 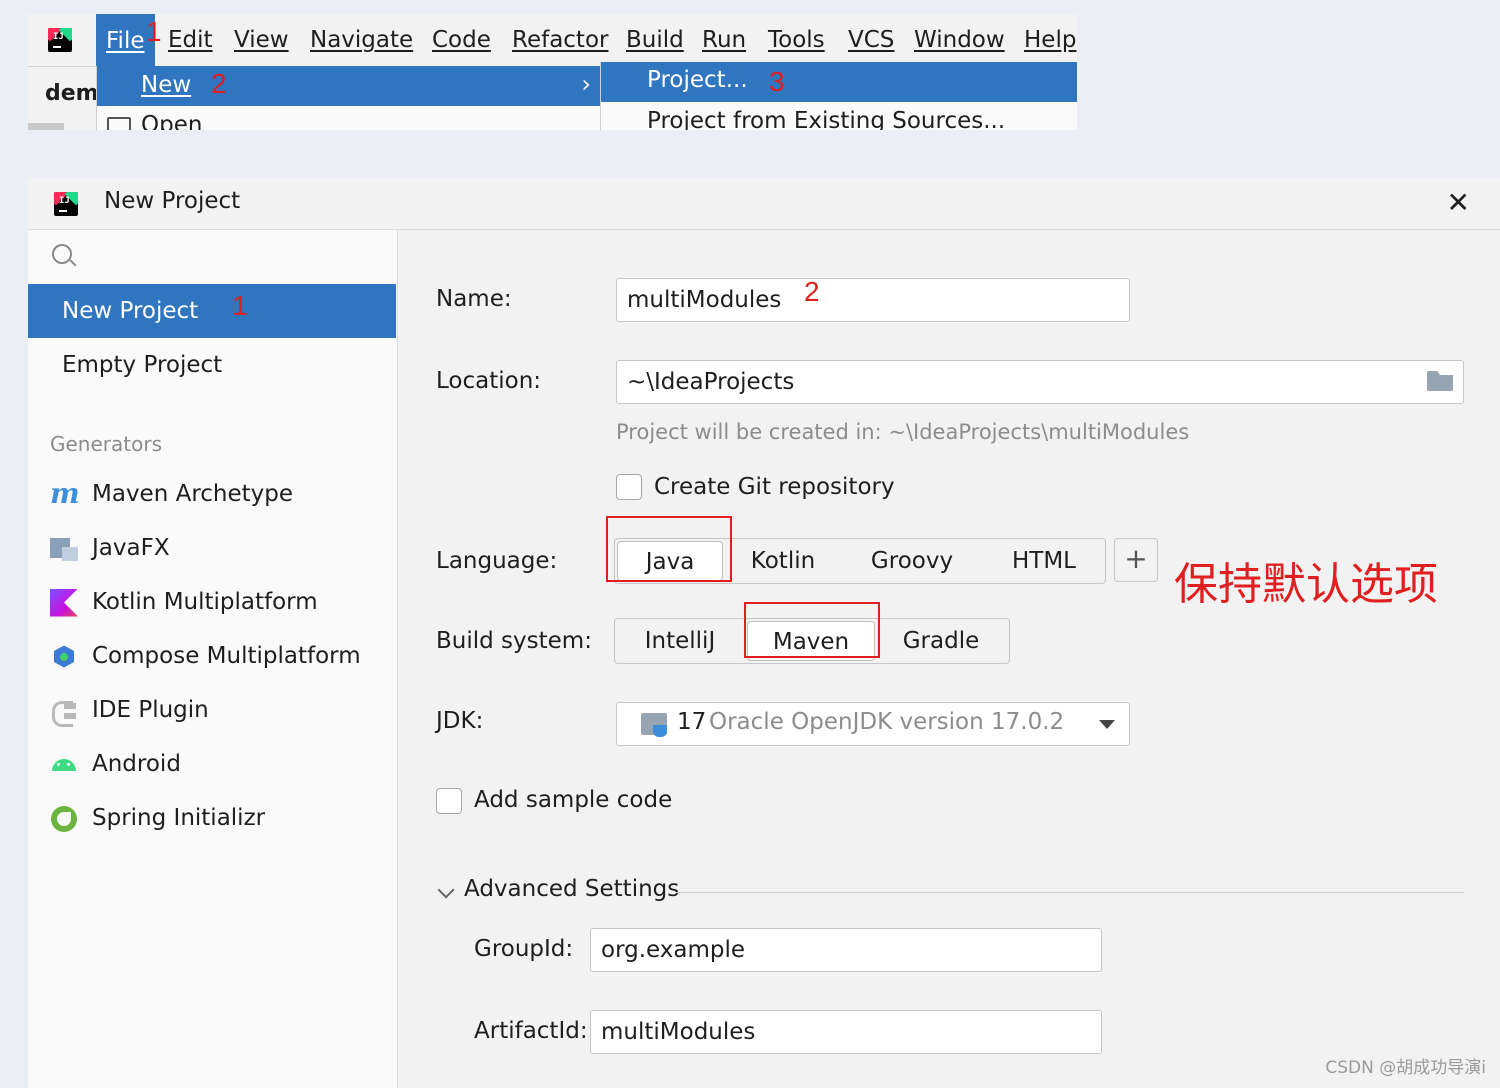 What do you see at coordinates (190, 40) in the screenshot?
I see `menu-edit: Edit` at bounding box center [190, 40].